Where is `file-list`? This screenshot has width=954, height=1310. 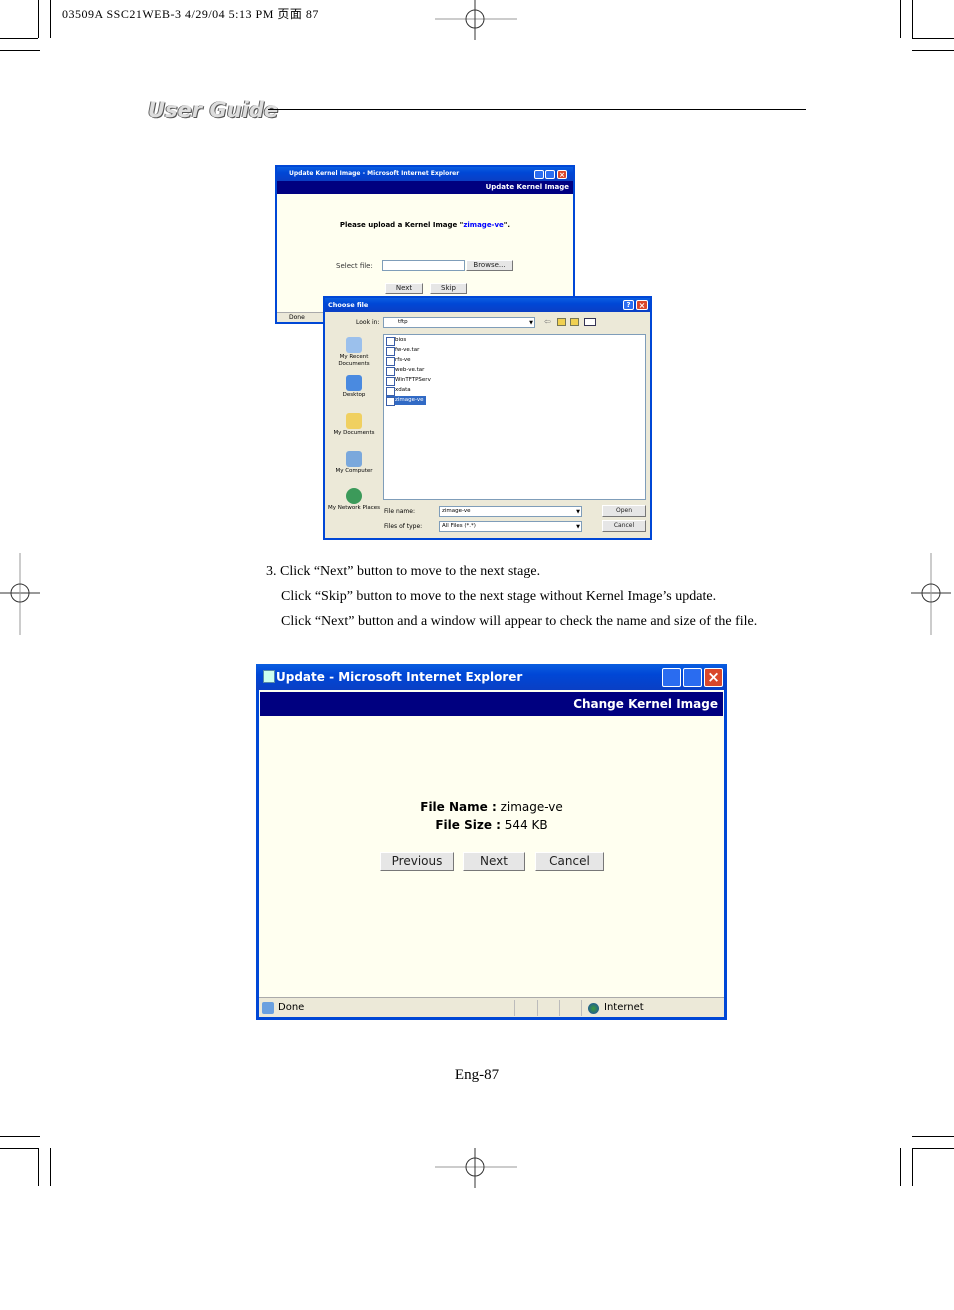
file-list is located at coordinates (514, 417).